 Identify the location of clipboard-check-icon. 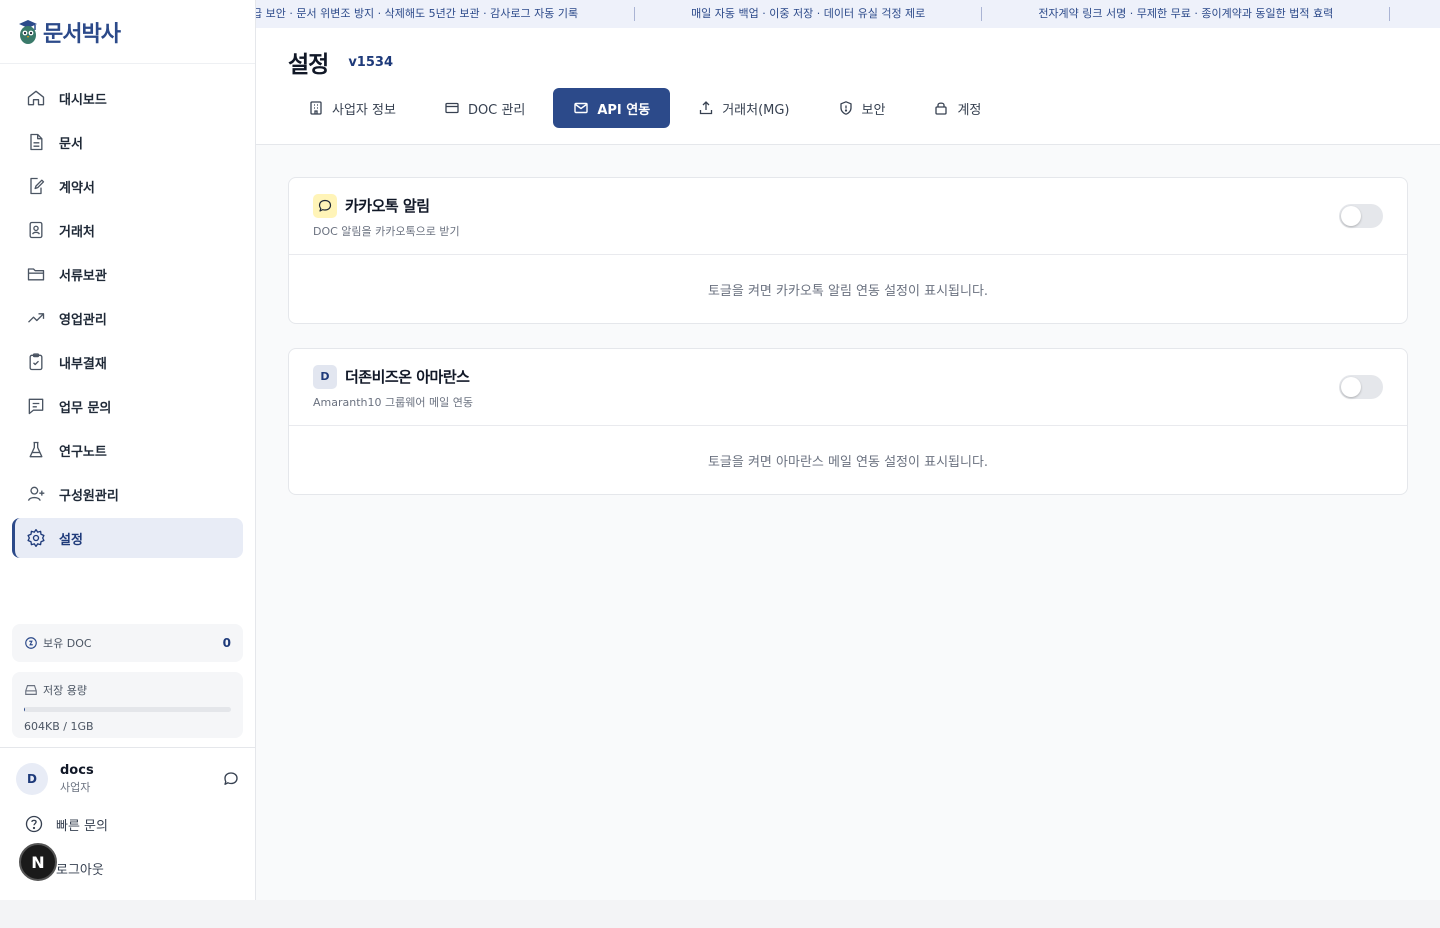
(36, 362).